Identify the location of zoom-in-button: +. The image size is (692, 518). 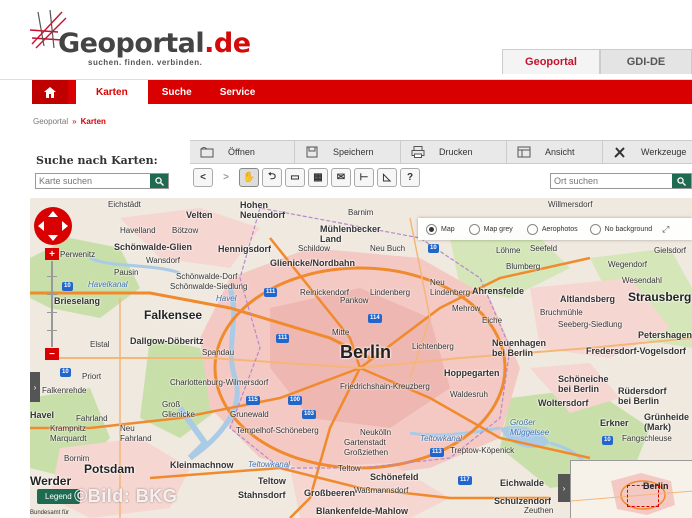
(52, 254).